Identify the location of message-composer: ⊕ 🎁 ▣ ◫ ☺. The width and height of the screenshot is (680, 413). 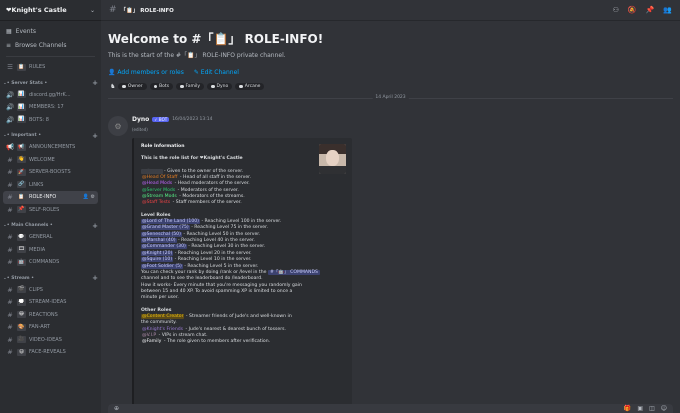
(390, 408).